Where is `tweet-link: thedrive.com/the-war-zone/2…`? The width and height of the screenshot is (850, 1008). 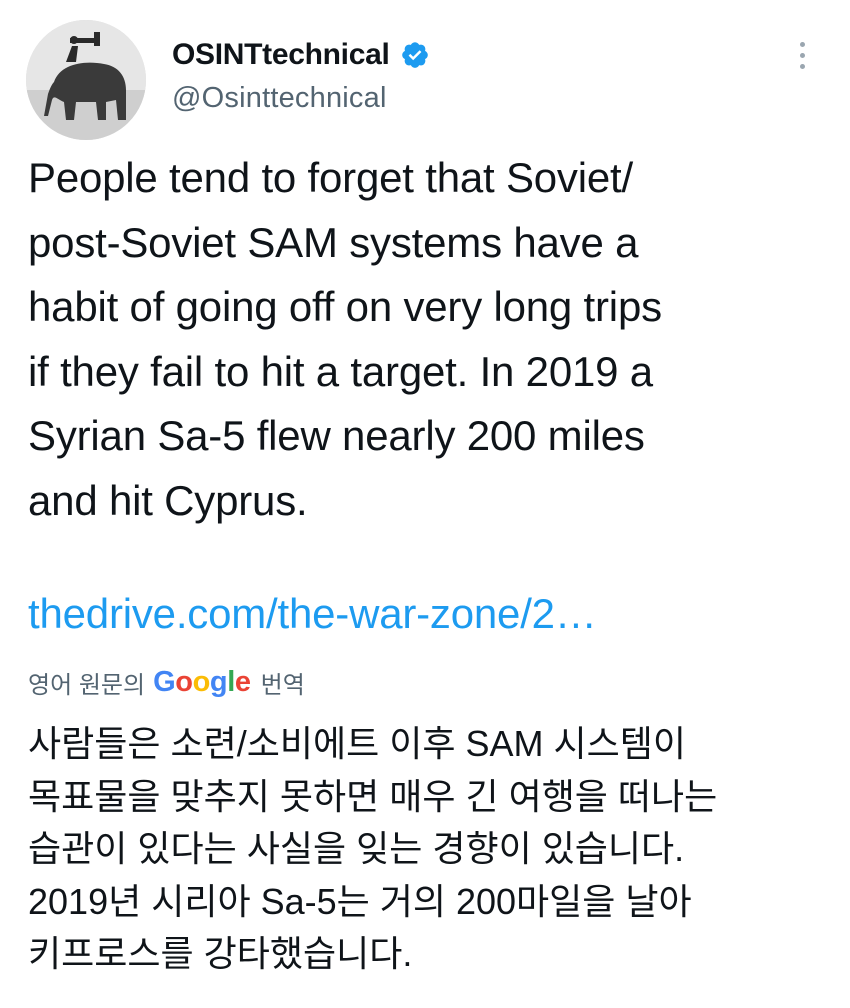
tweet-link: thedrive.com/the-war-zone/2… is located at coordinates (312, 614).